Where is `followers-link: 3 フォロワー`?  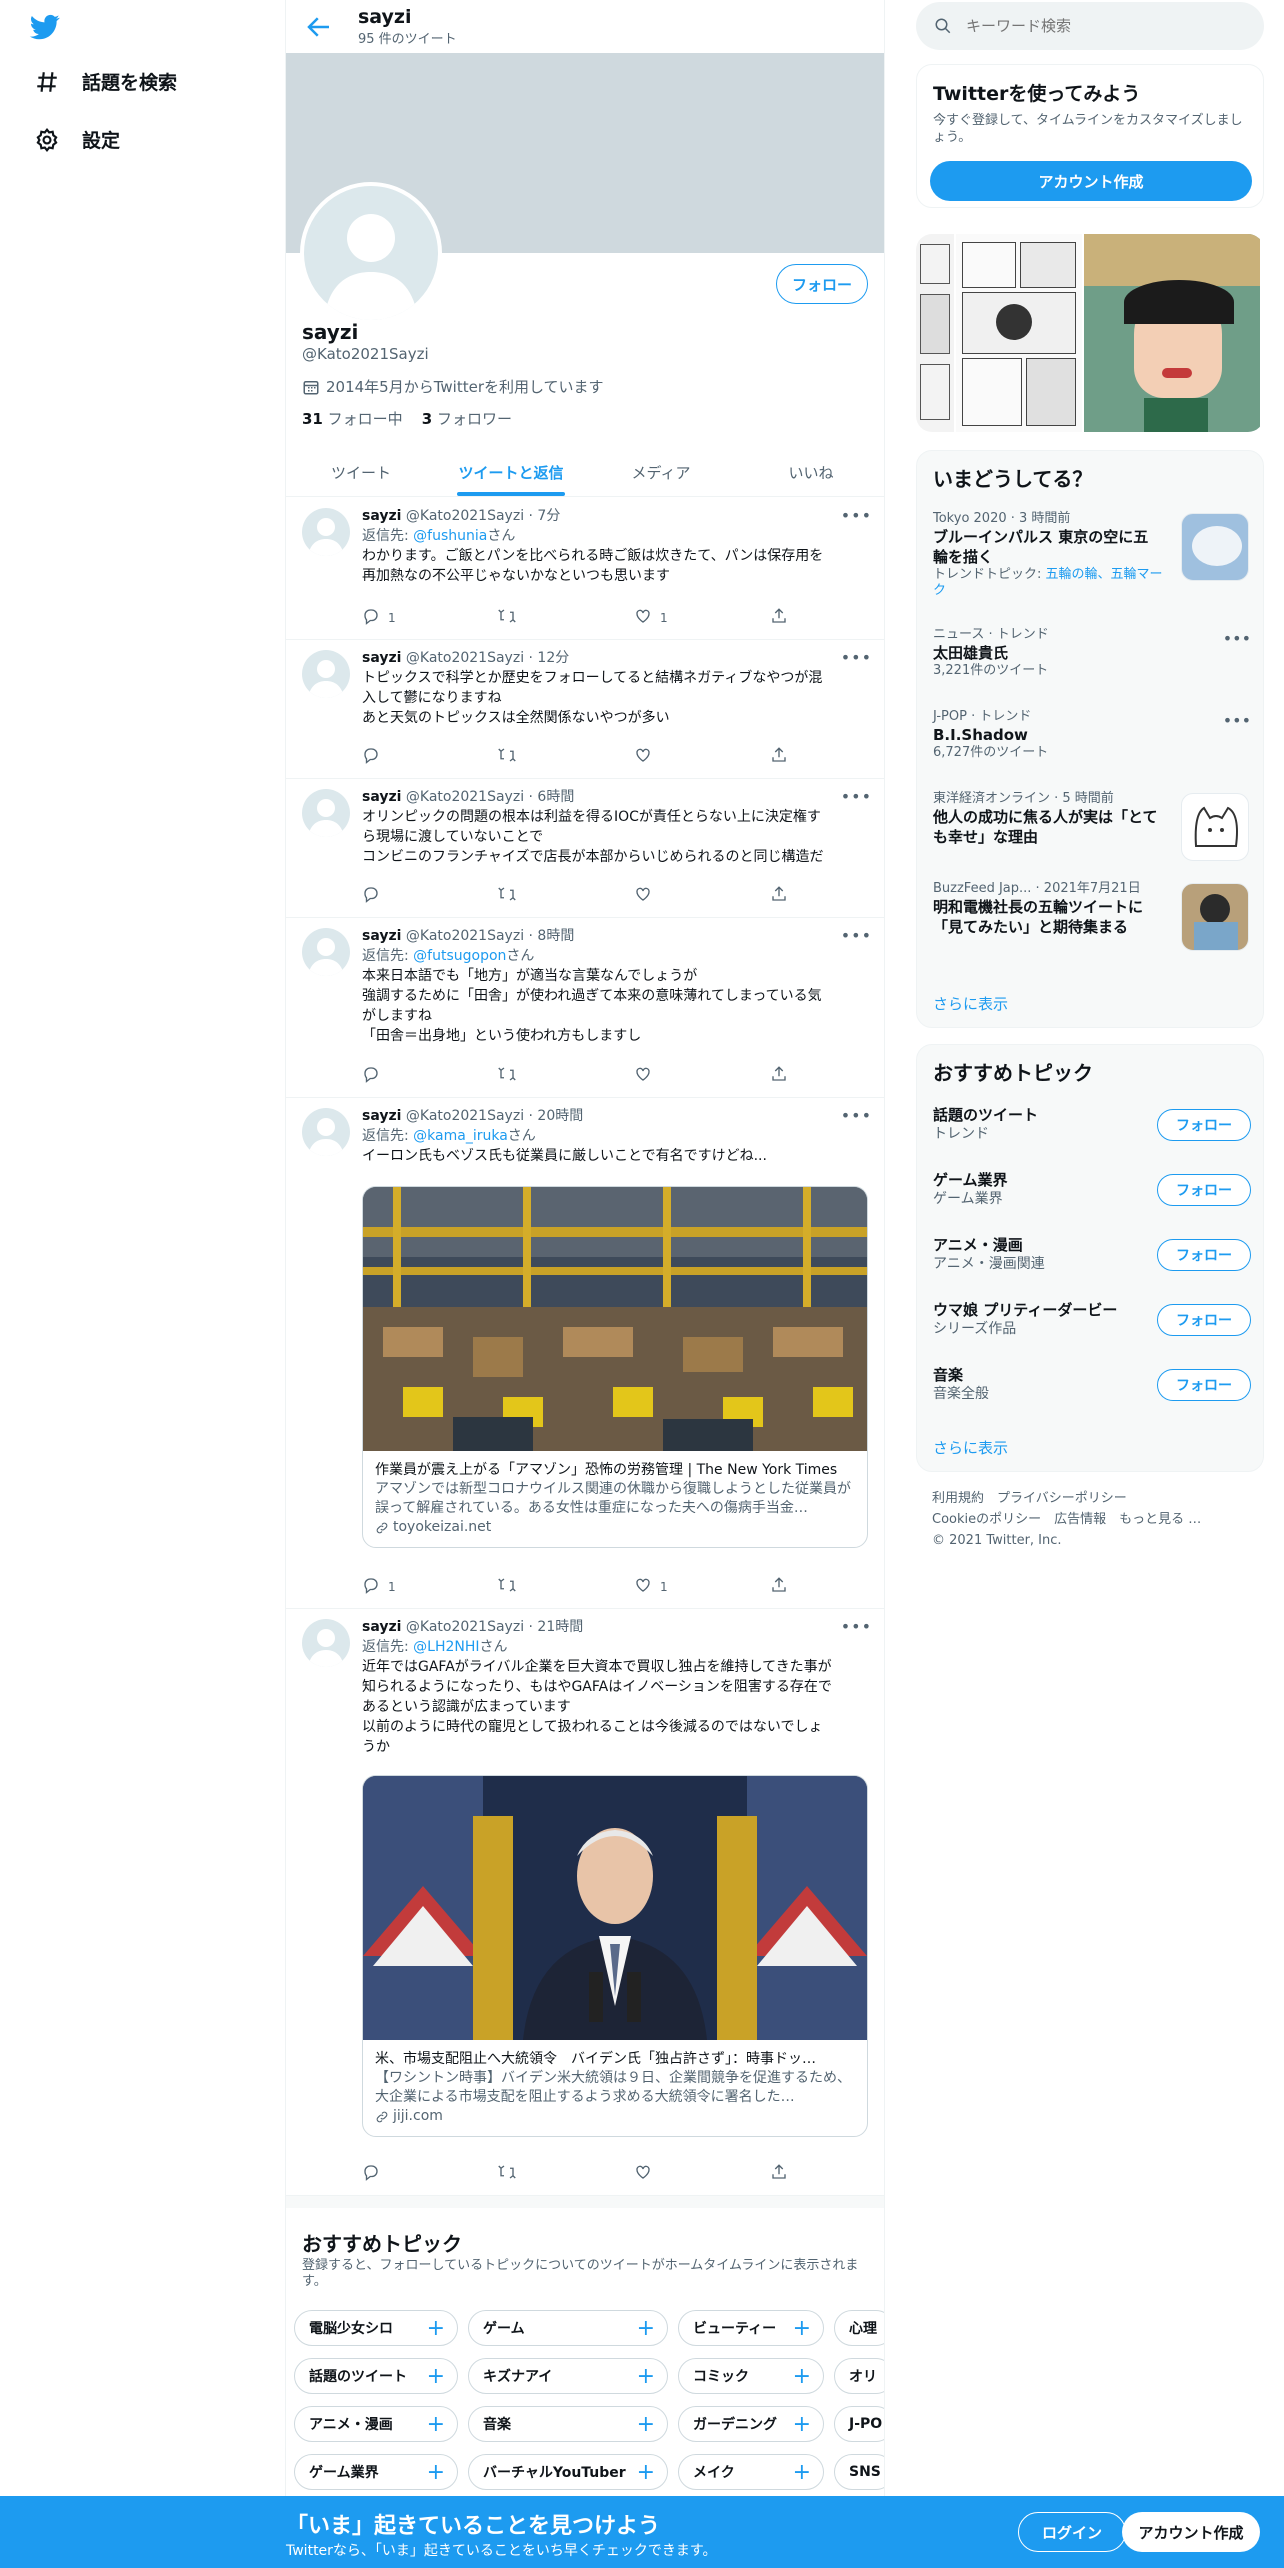 followers-link: 3 フォロワー is located at coordinates (467, 419).